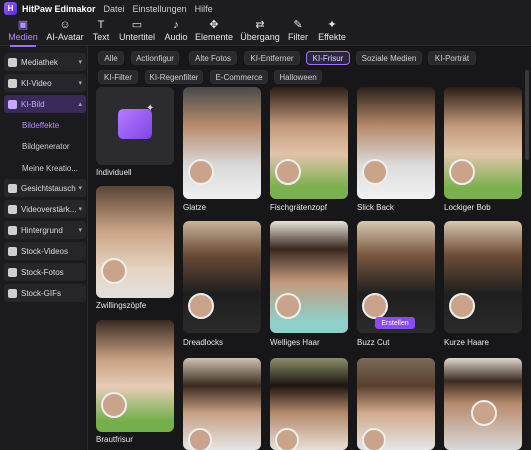 Image resolution: width=531 pixels, height=450 pixels. I want to click on tab-effekte: ✦ Effekte, so click(332, 32).